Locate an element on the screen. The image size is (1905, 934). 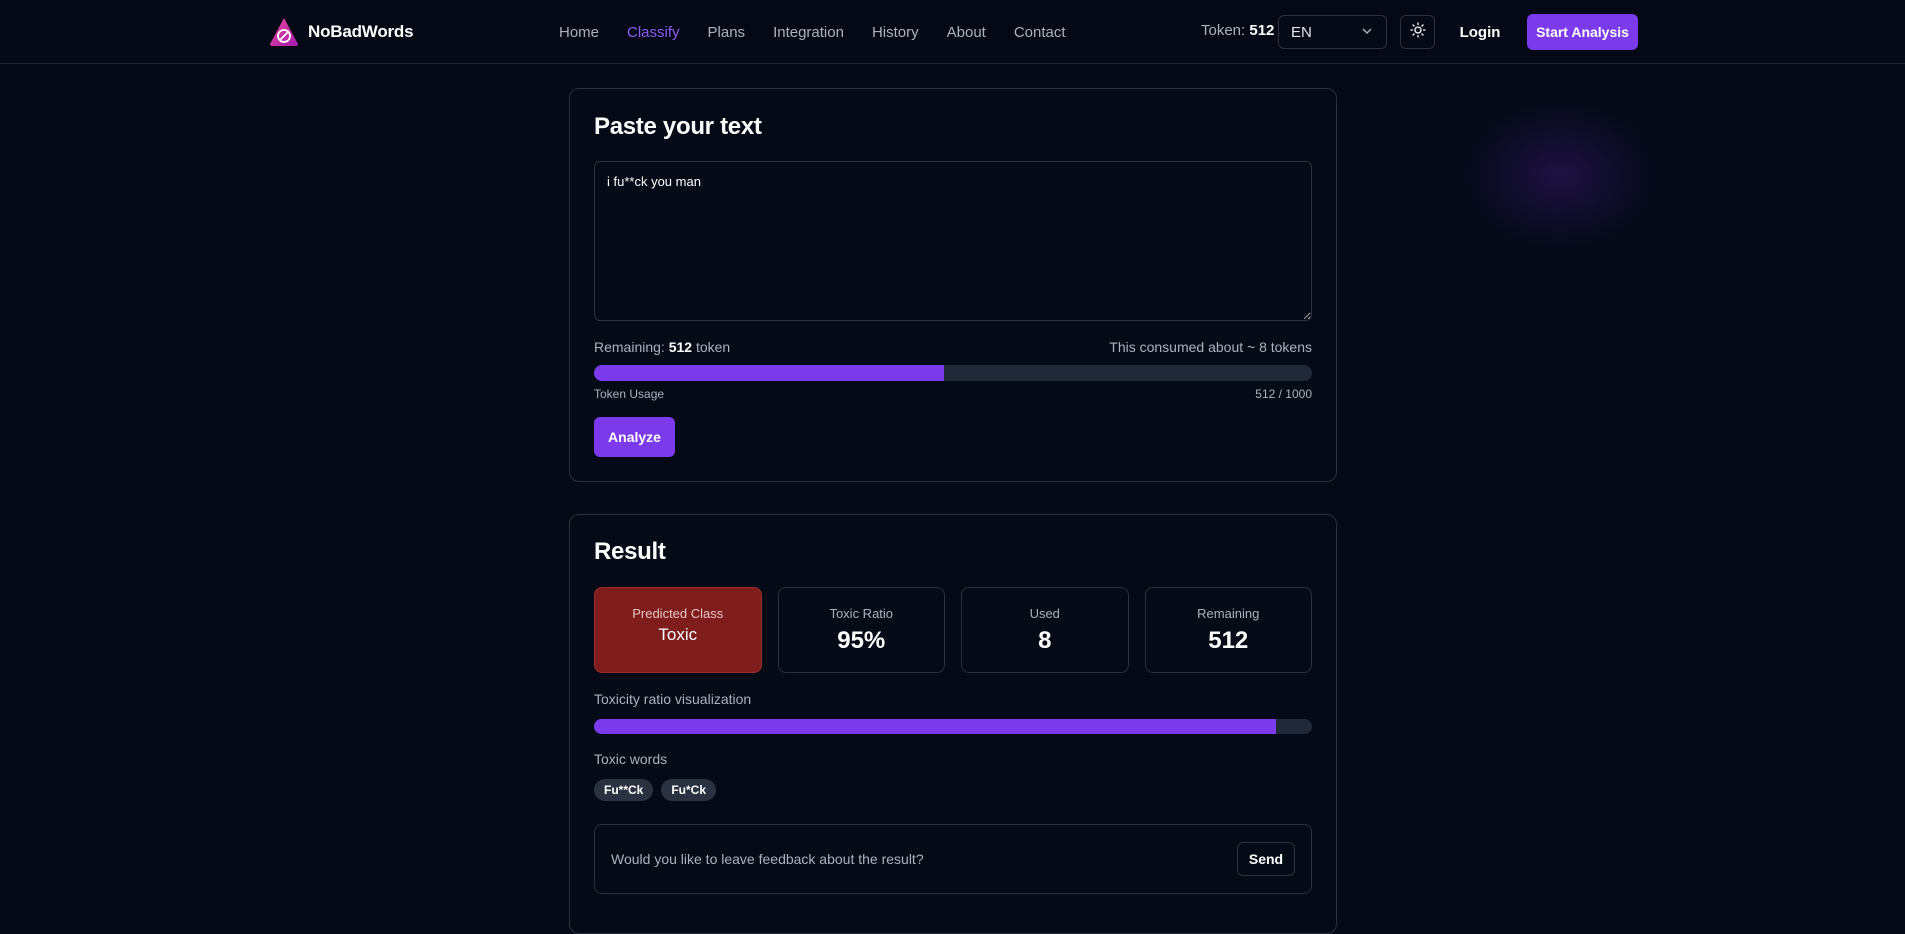
remaining-stat: Remaining 512 is located at coordinates (1228, 630).